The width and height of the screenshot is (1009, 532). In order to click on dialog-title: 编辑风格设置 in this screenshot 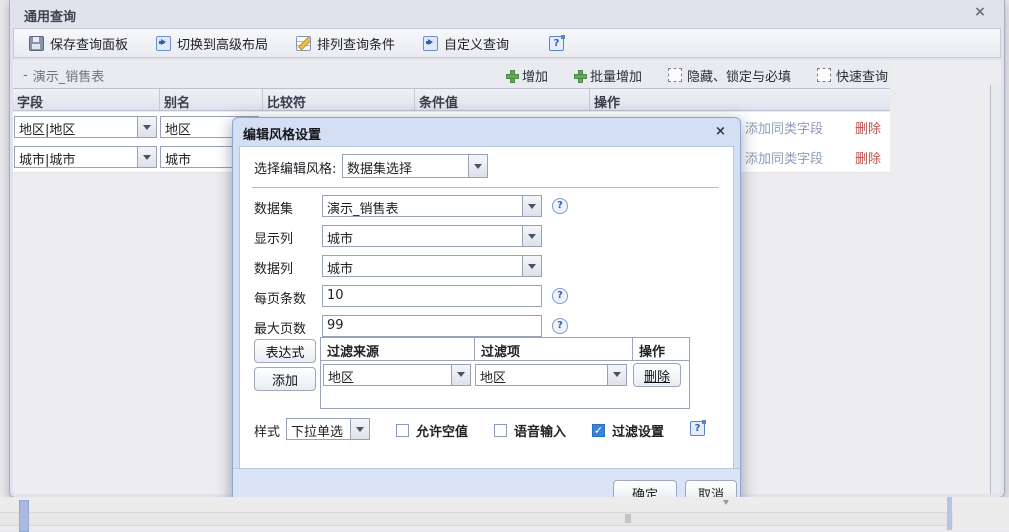, I will do `click(282, 135)`.